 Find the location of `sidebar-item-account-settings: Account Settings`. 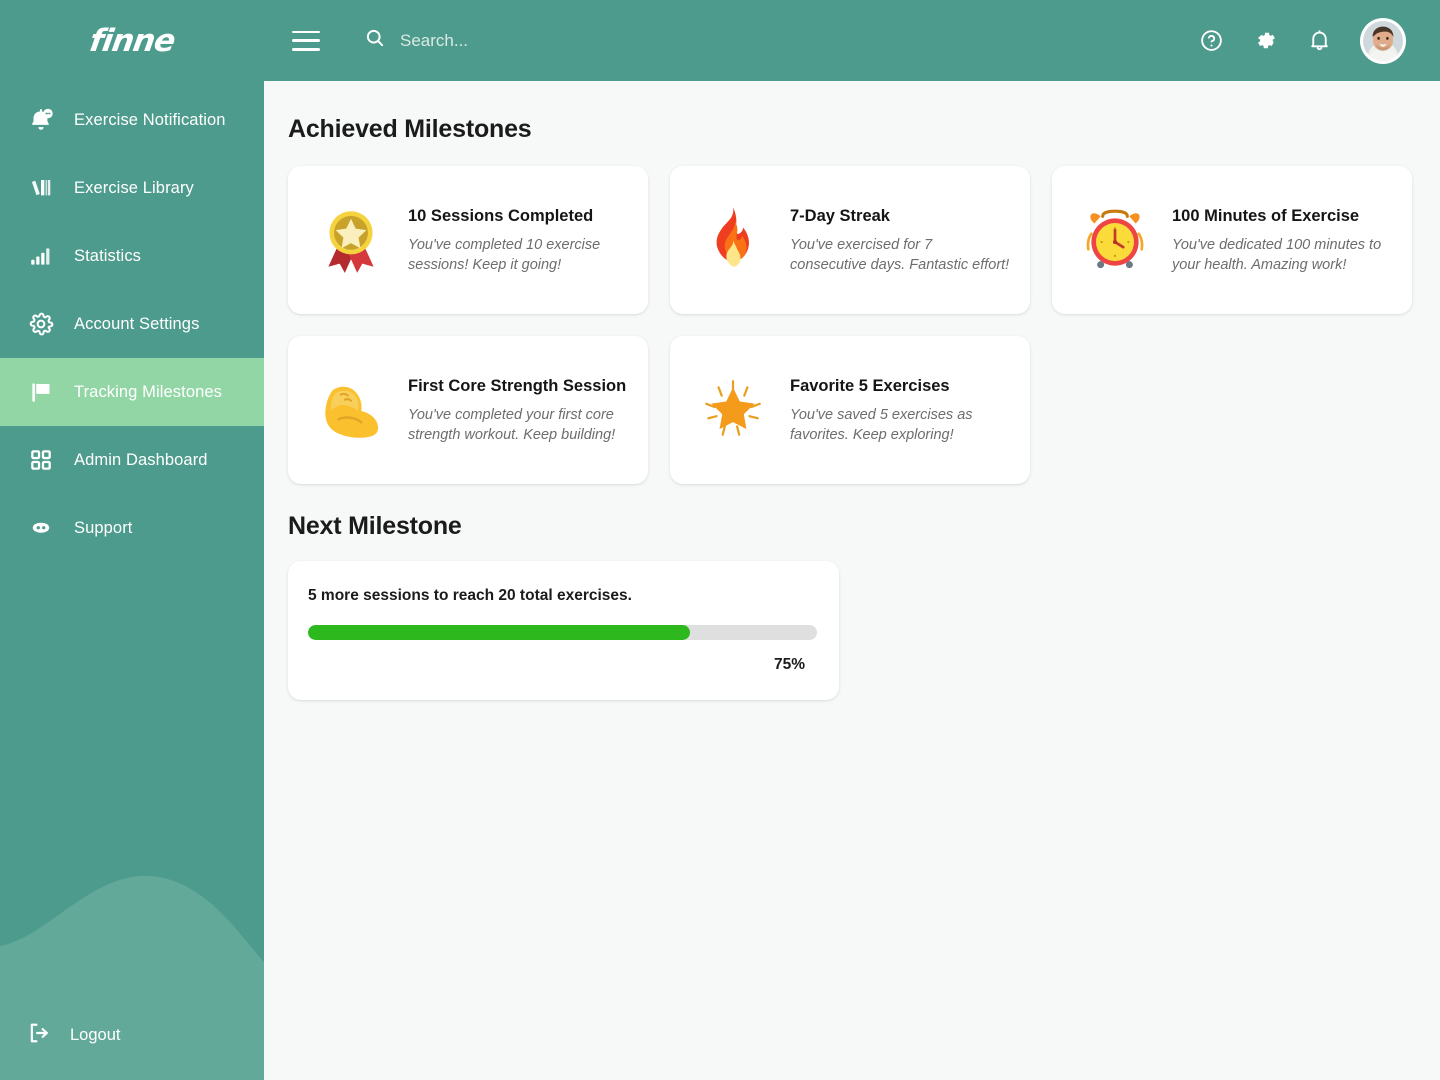

sidebar-item-account-settings: Account Settings is located at coordinates (132, 324).